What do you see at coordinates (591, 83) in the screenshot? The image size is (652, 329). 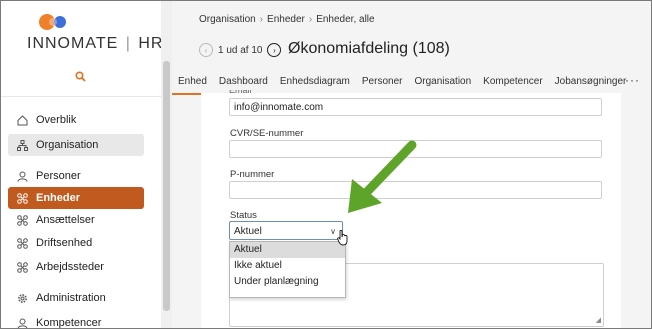 I see `tab-jobansoegninger: Jobansøgninger` at bounding box center [591, 83].